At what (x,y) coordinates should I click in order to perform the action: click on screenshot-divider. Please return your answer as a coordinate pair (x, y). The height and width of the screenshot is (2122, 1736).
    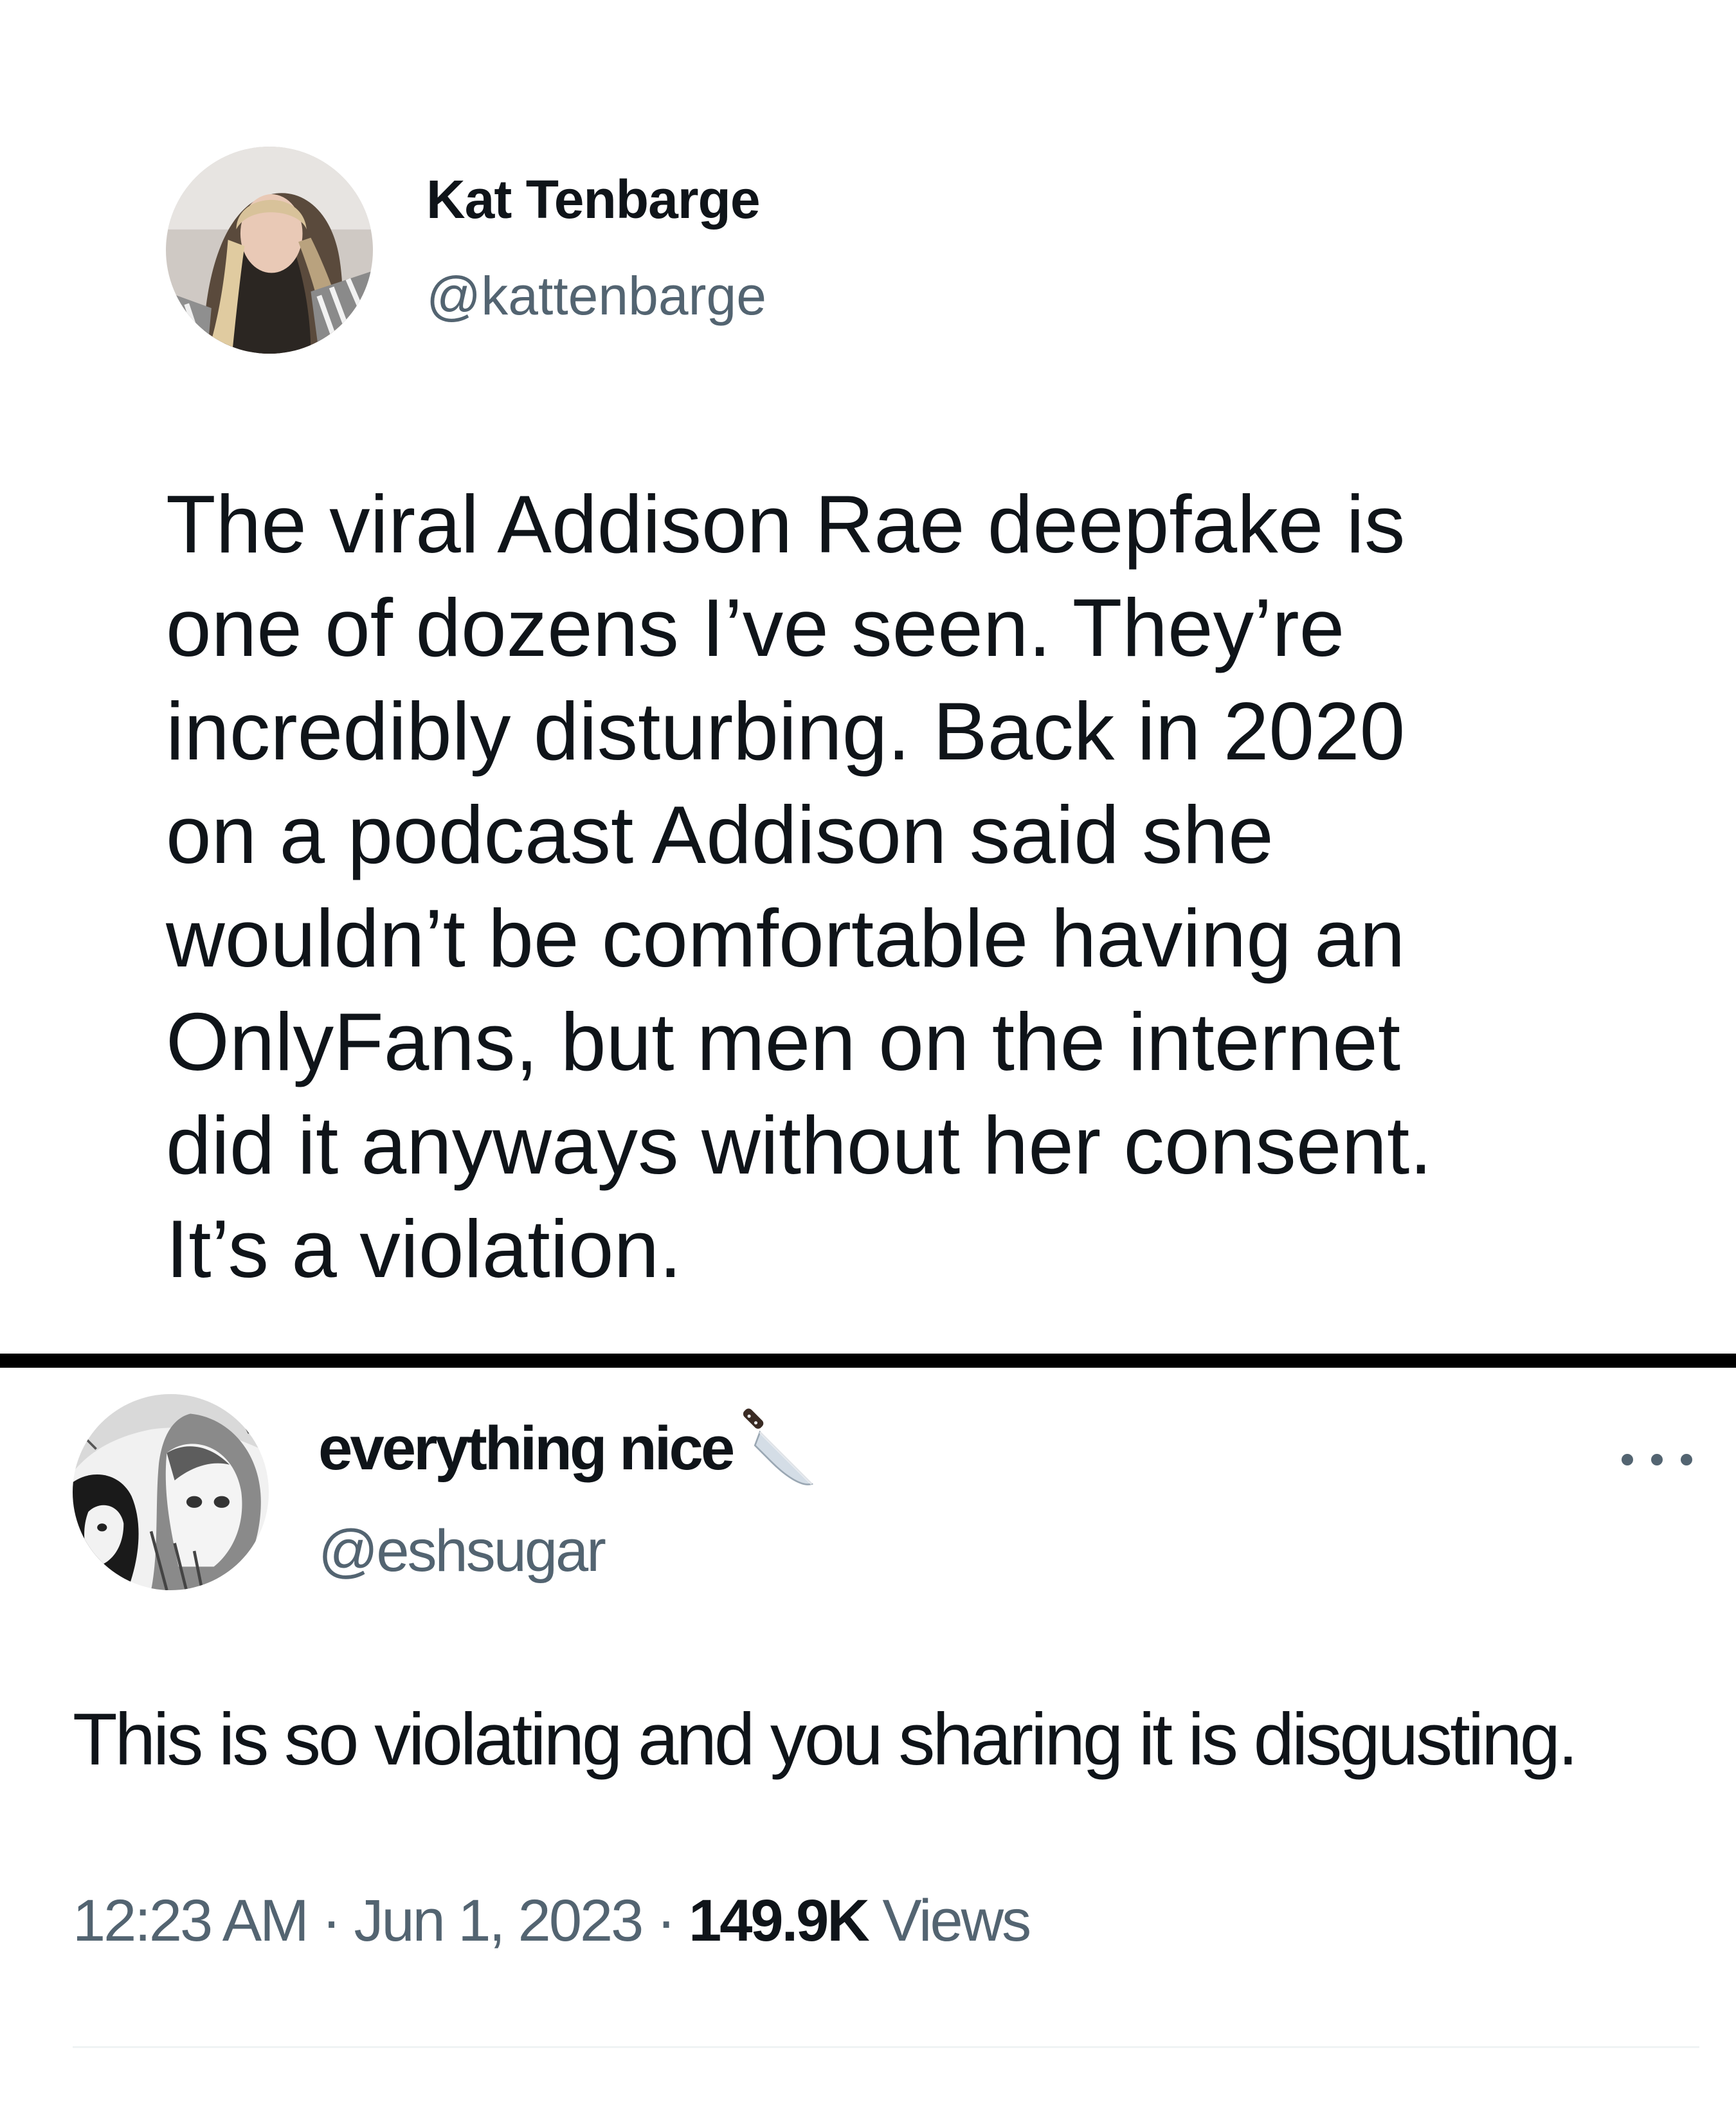
    Looking at the image, I should click on (868, 1361).